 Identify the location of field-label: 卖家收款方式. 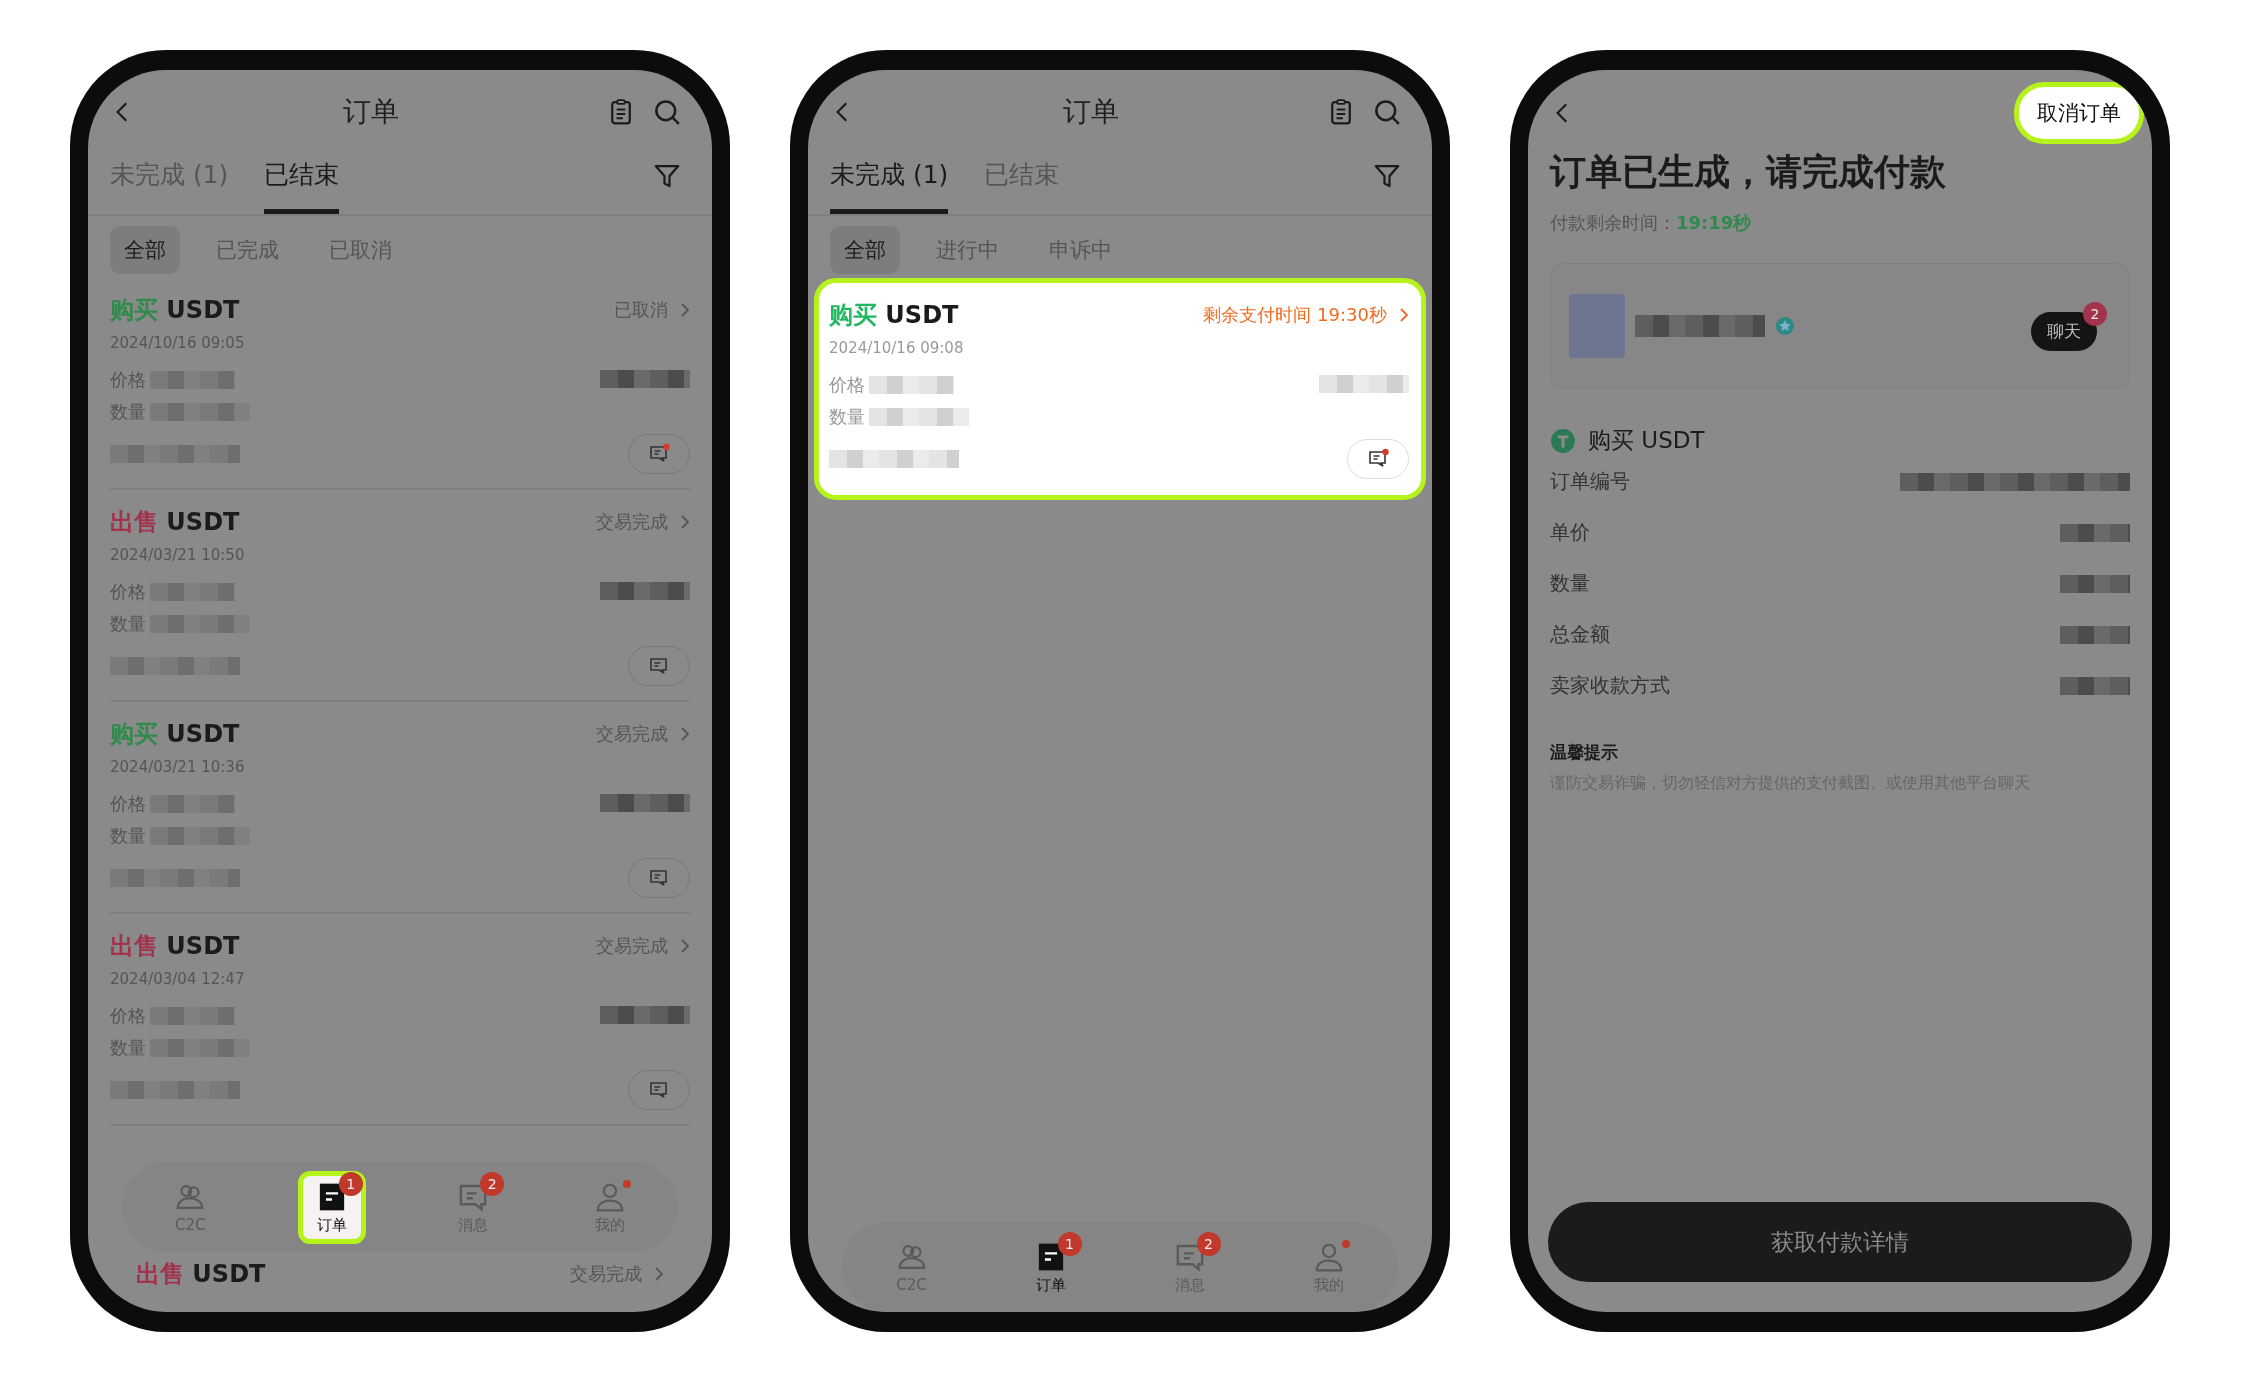
(1610, 685).